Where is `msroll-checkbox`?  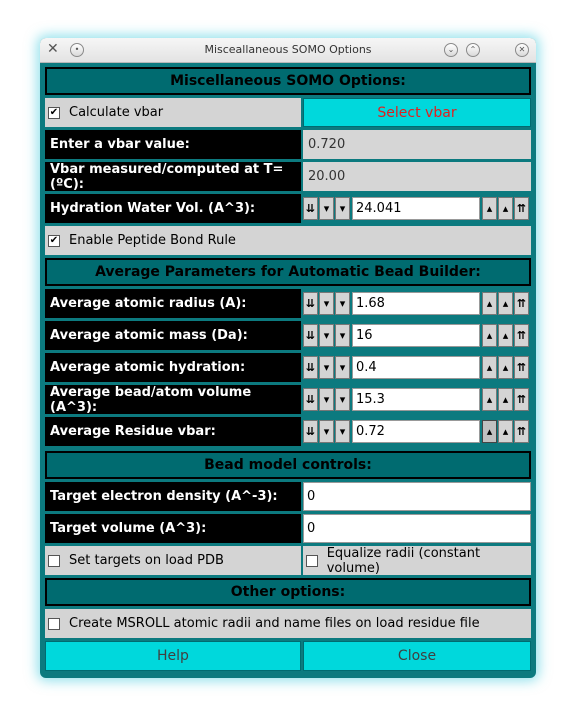
msroll-checkbox is located at coordinates (54, 623).